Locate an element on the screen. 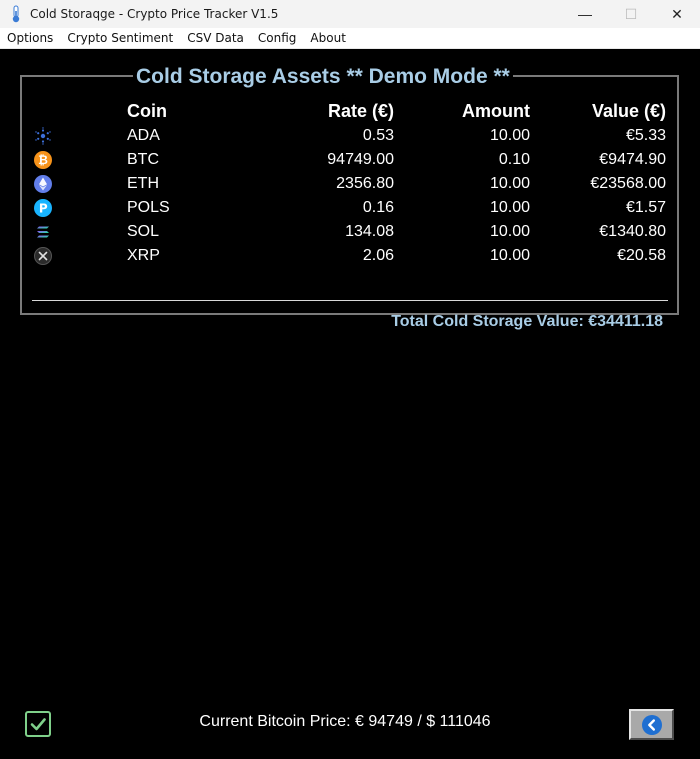  chevron-left-icon is located at coordinates (651, 724).